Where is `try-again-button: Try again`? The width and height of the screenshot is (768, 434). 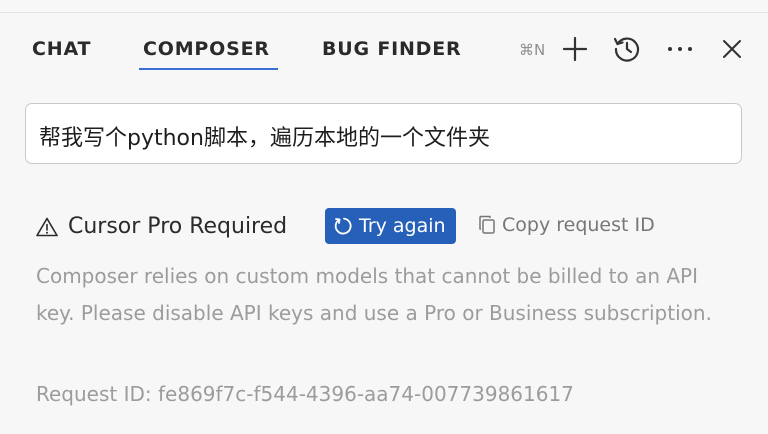
try-again-button: Try again is located at coordinates (390, 226).